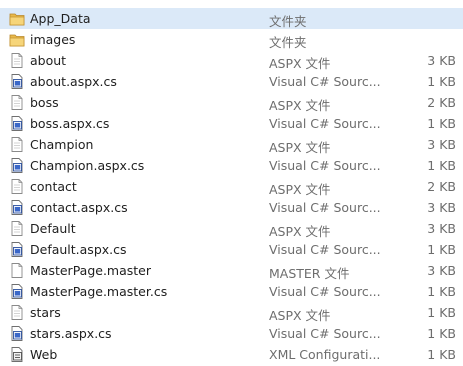 This screenshot has height=366, width=463. I want to click on file-name: stars, so click(45, 312).